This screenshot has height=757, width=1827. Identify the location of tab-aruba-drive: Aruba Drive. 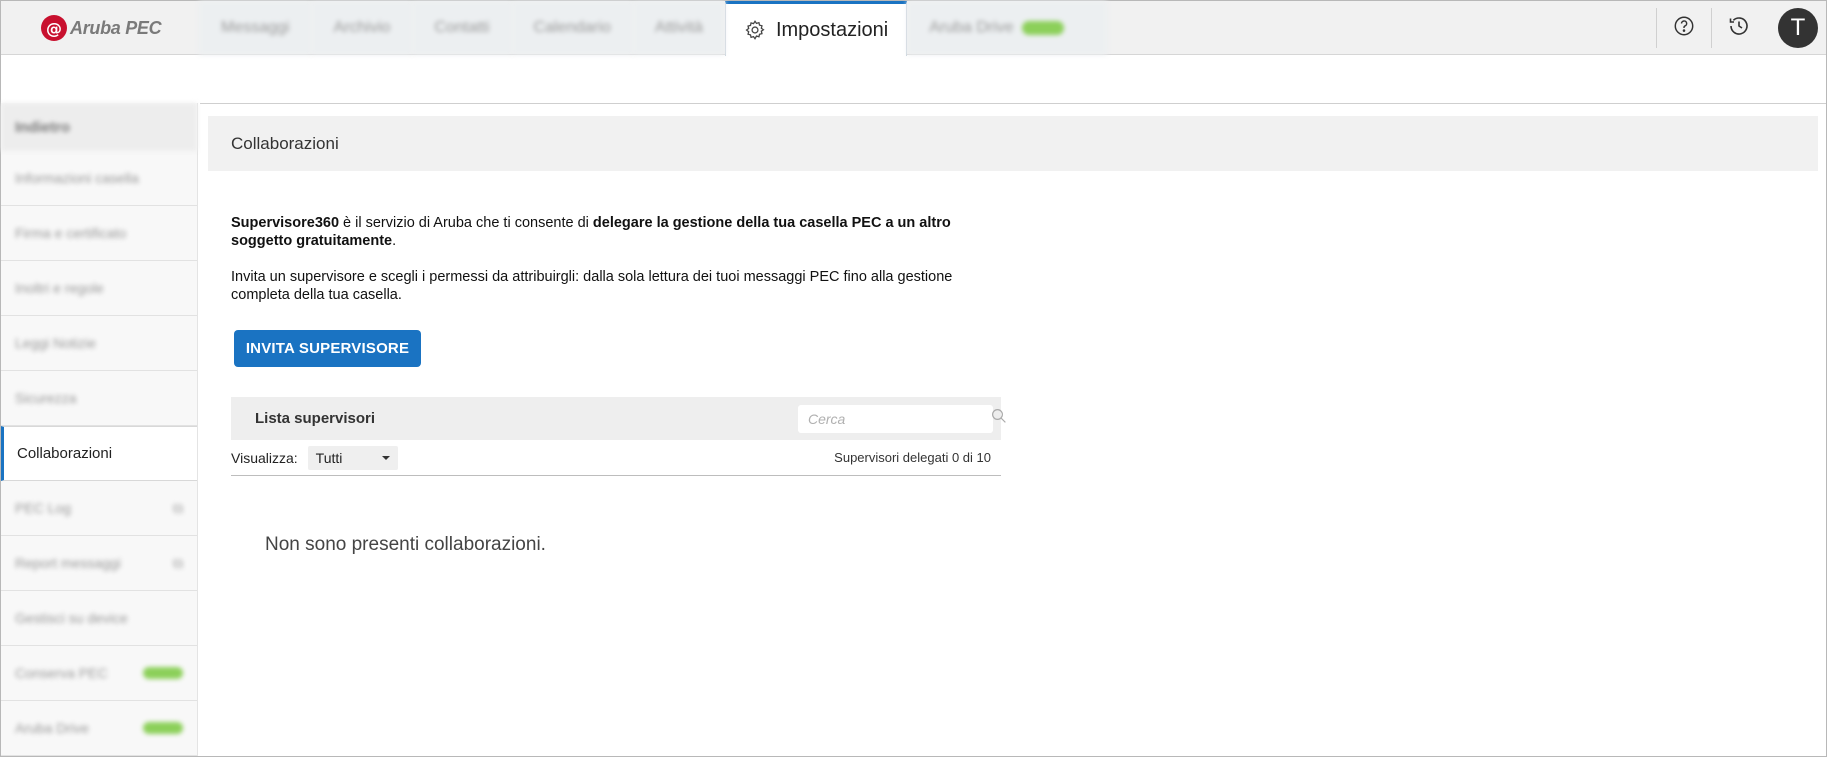
(1007, 28).